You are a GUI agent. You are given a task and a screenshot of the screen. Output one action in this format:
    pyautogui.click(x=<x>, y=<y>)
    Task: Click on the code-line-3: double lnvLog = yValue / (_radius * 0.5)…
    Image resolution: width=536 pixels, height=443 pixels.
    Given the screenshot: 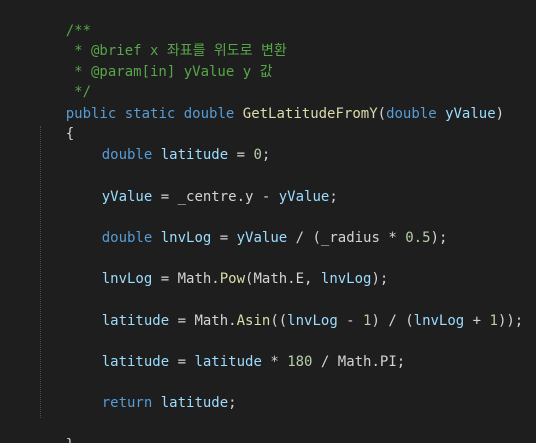 What is the action you would take?
    pyautogui.click(x=258, y=227)
    